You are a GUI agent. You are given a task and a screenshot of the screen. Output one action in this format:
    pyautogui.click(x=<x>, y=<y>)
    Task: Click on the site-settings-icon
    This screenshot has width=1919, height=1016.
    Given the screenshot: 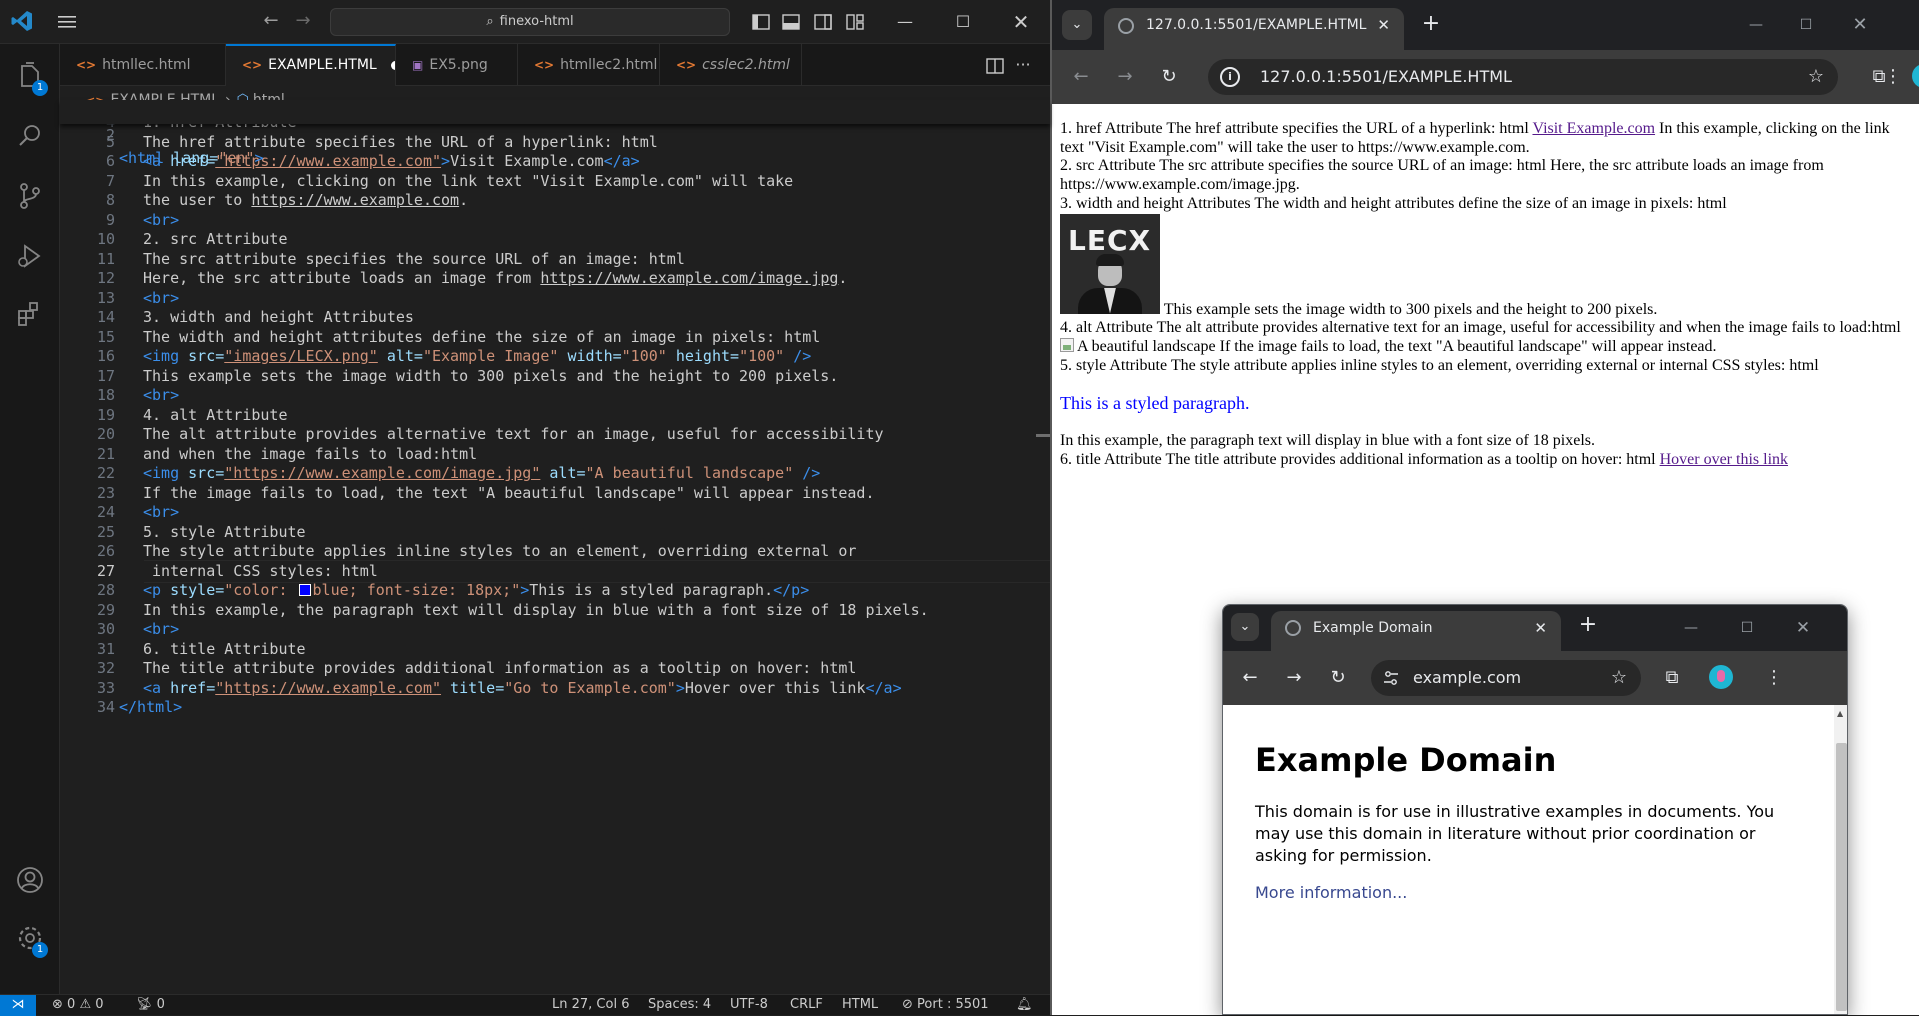 What is the action you would take?
    pyautogui.click(x=1391, y=678)
    